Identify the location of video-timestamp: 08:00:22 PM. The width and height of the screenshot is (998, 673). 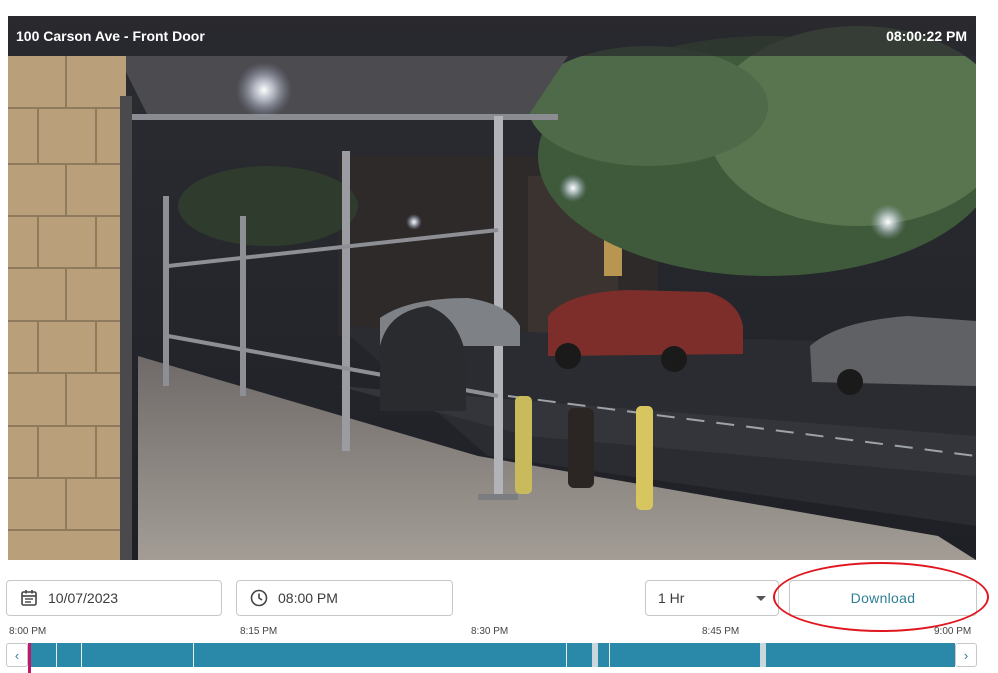
(926, 36).